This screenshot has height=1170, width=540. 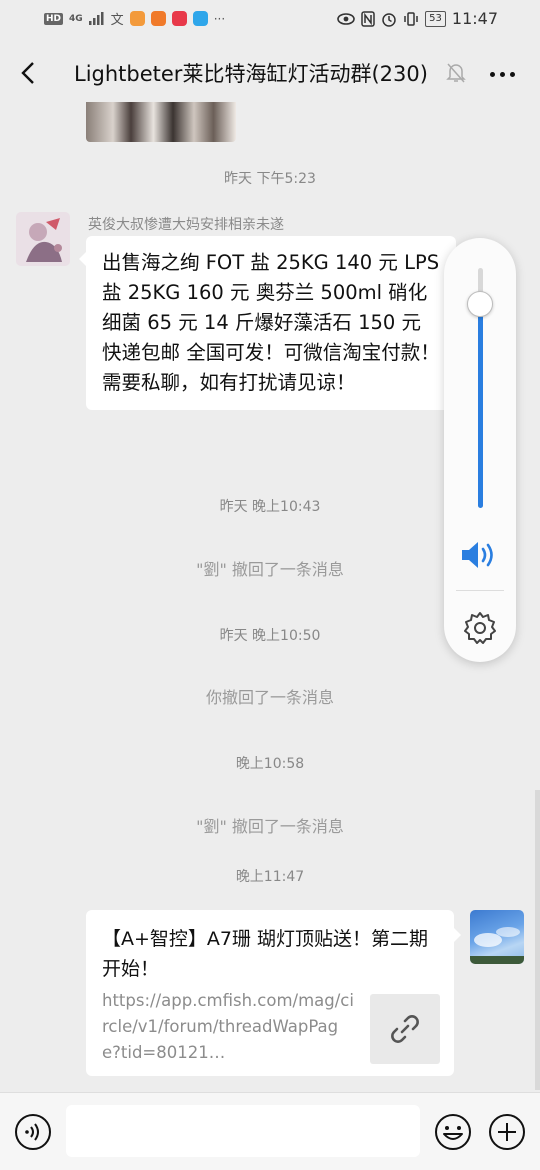 What do you see at coordinates (270, 877) in the screenshot?
I see `timestamp: 晚上11:47` at bounding box center [270, 877].